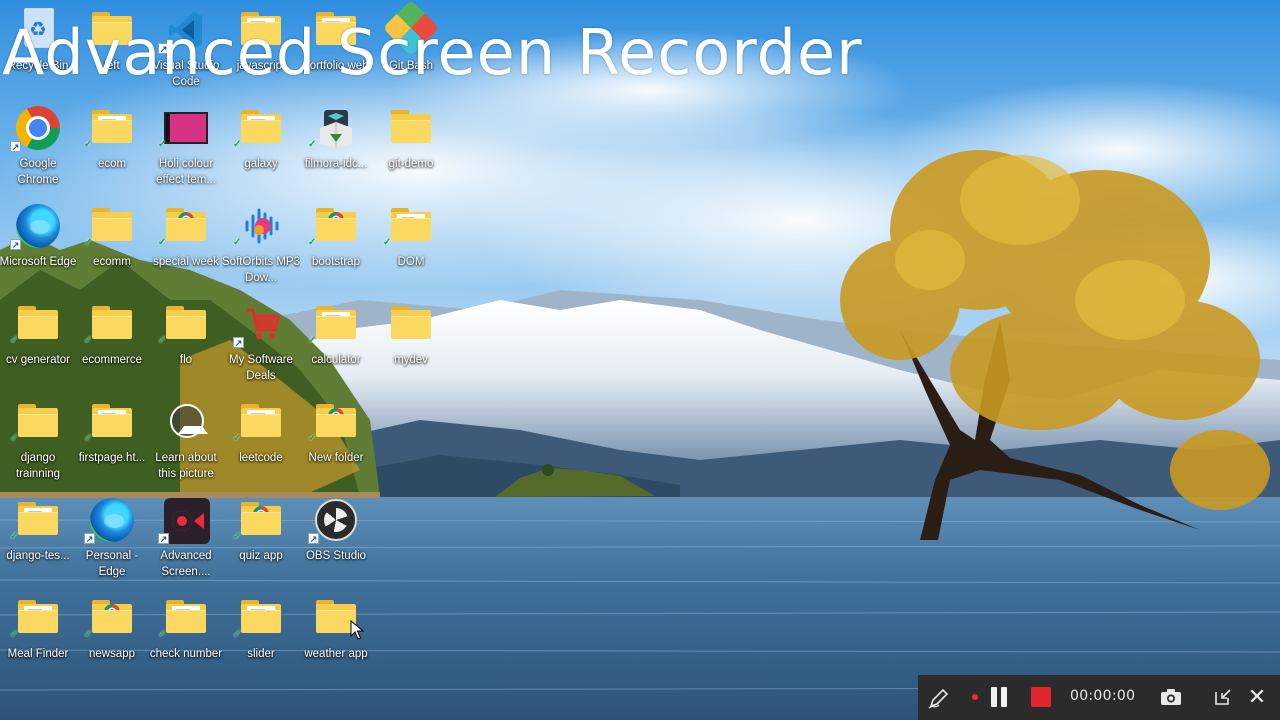 This screenshot has height=720, width=1280. What do you see at coordinates (261, 346) in the screenshot?
I see `desktop-icon-my-software-deals: ↗ My Software Deals` at bounding box center [261, 346].